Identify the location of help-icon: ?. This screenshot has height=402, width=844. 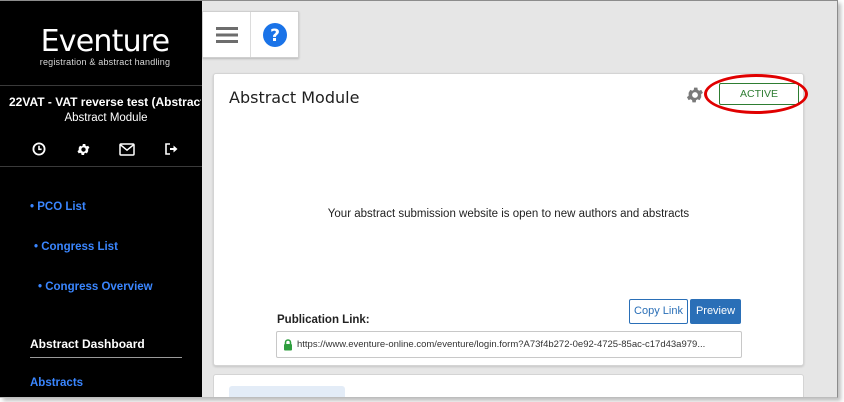
(275, 34).